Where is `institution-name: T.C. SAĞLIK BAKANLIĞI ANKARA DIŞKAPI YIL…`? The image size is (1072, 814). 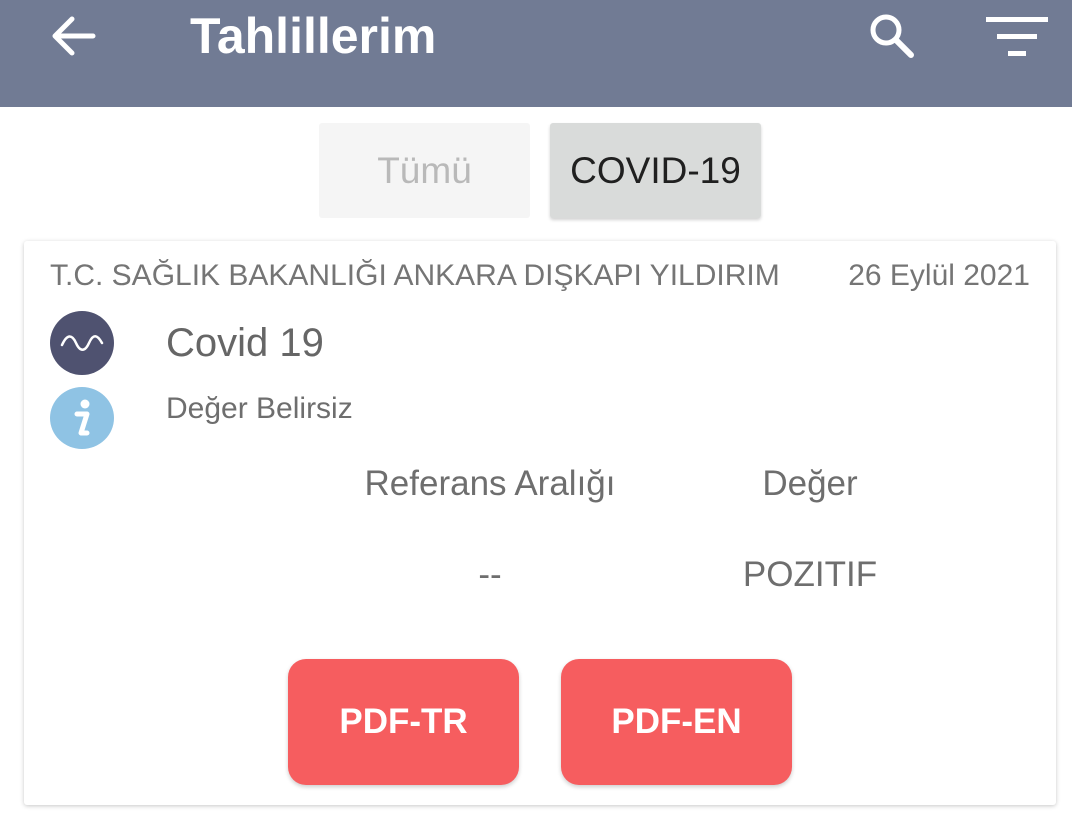 institution-name: T.C. SAĞLIK BAKANLIĞI ANKARA DIŞKAPI YIL… is located at coordinates (415, 275).